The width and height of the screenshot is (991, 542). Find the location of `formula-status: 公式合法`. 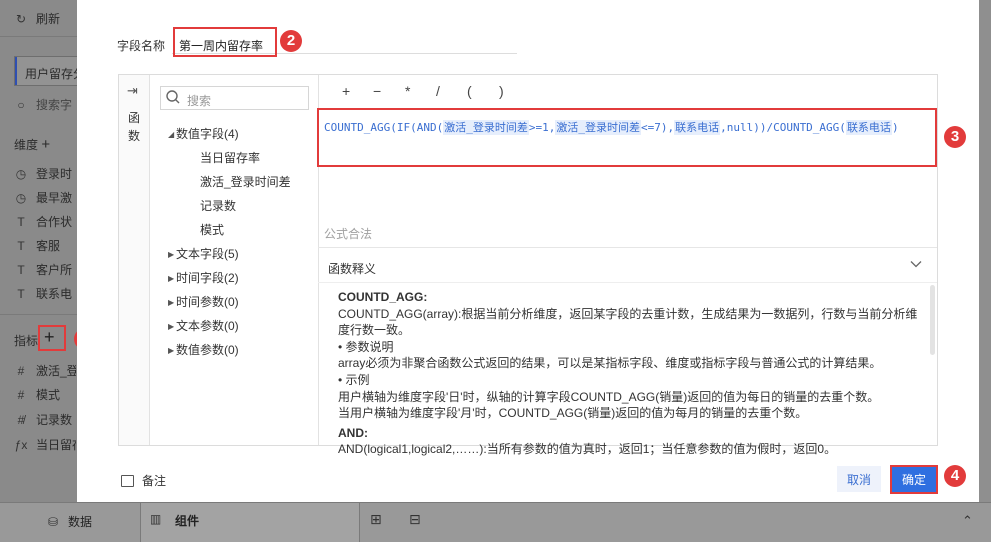

formula-status: 公式合法 is located at coordinates (348, 234).